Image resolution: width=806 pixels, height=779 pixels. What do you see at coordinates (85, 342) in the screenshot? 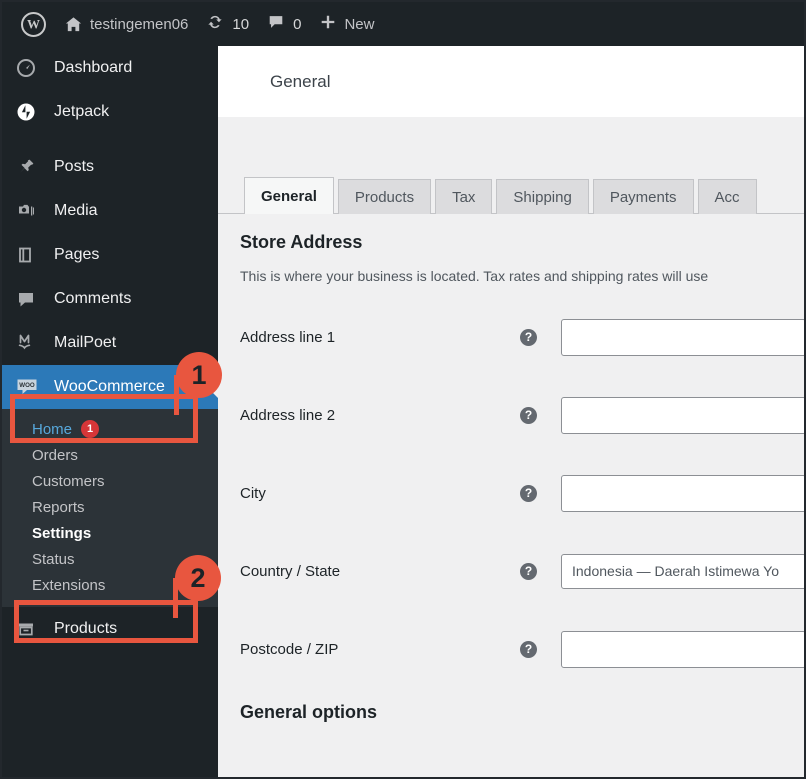
I see `sidebar-label-mailpoet: MailPoet` at bounding box center [85, 342].